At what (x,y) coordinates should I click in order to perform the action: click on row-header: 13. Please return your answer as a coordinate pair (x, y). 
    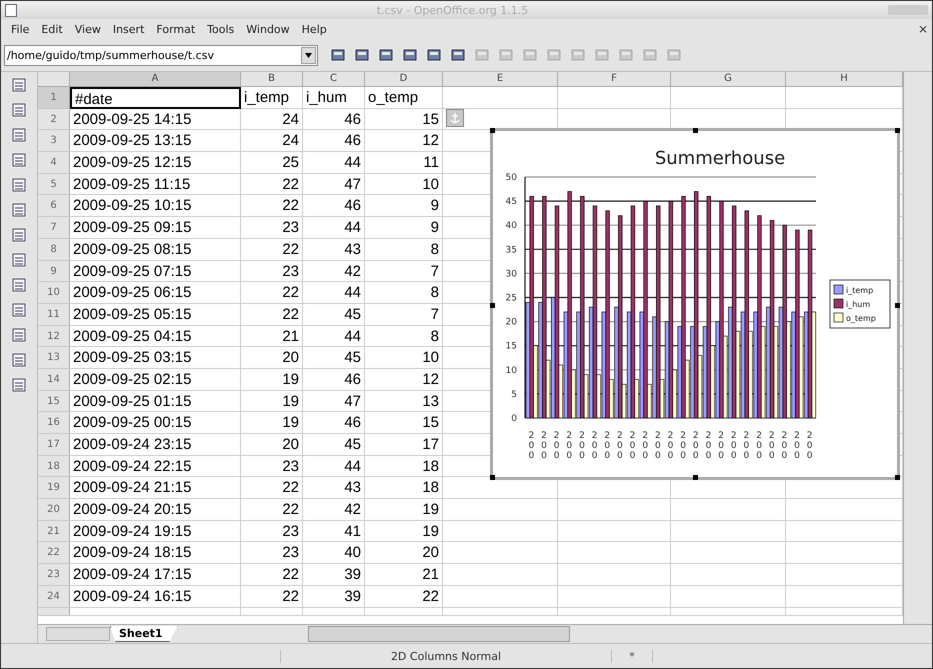
    Looking at the image, I should click on (54, 358).